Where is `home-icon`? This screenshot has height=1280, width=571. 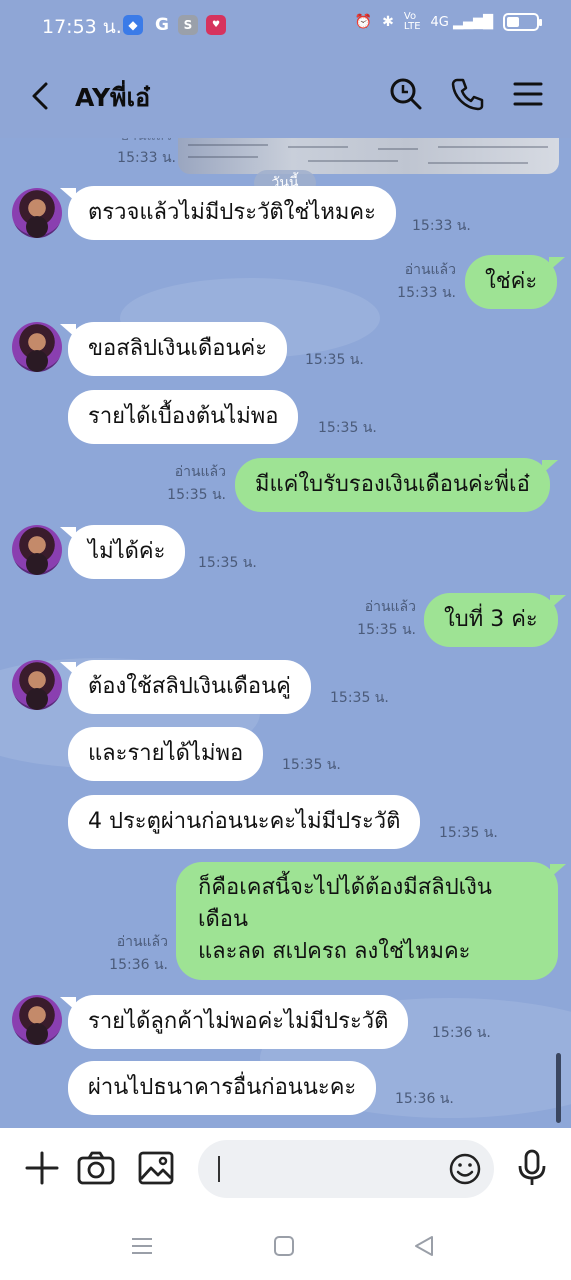
home-icon is located at coordinates (284, 1246).